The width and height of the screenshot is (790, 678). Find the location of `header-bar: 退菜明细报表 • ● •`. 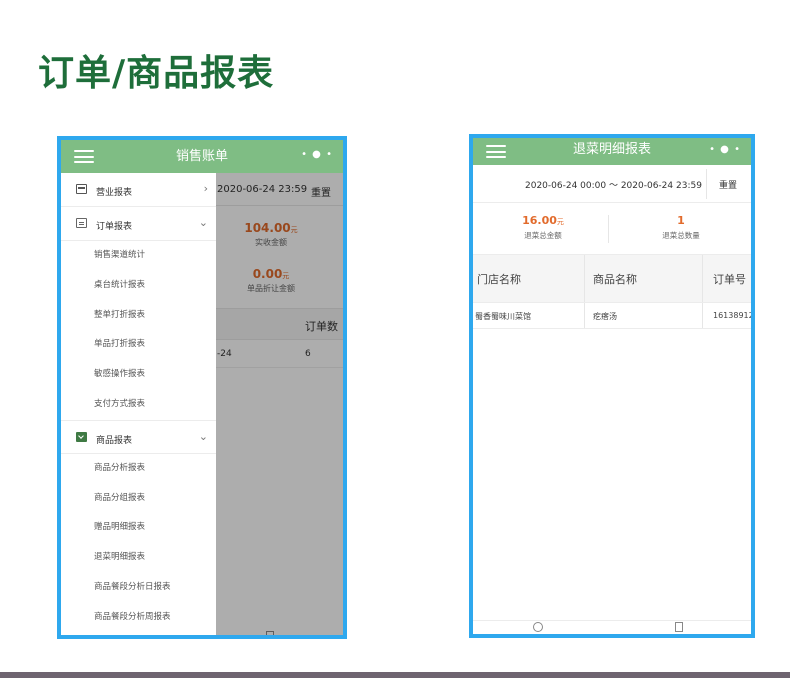

header-bar: 退菜明细报表 • ● • is located at coordinates (612, 151).